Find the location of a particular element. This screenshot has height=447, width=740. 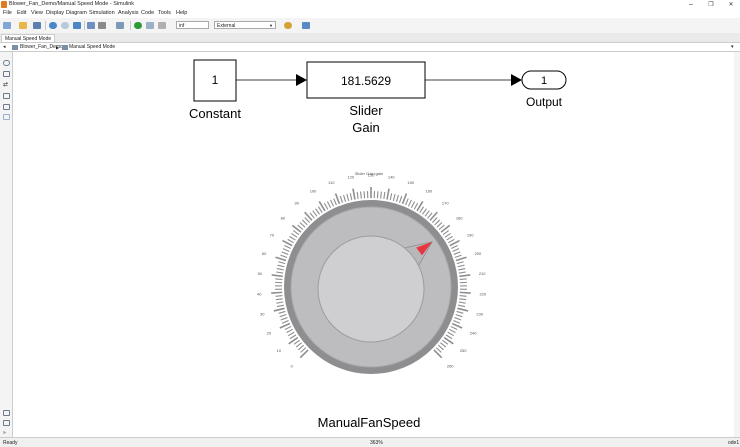

menu-code: Code is located at coordinates (147, 13).